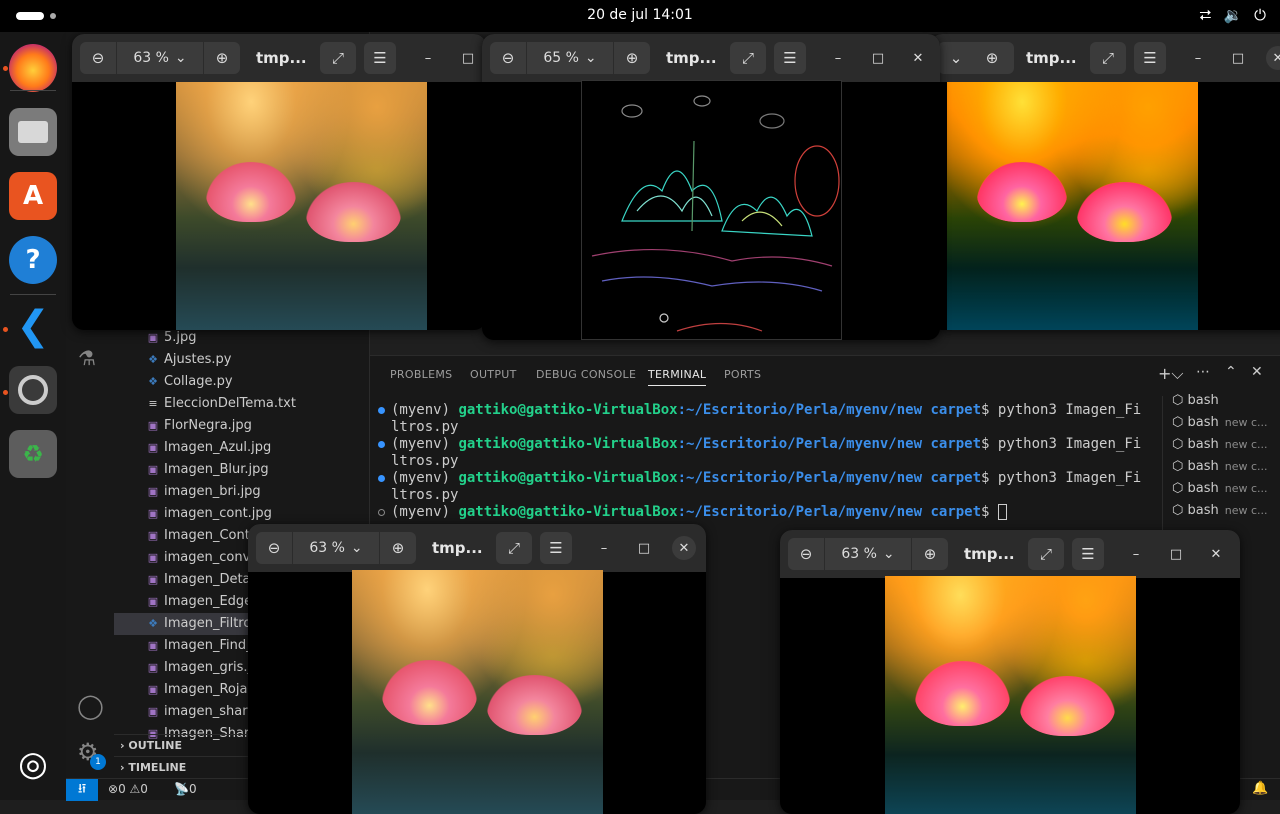 Image resolution: width=1280 pixels, height=814 pixels. Describe the element at coordinates (33, 326) in the screenshot. I see `vscode-icon: ❮` at that location.